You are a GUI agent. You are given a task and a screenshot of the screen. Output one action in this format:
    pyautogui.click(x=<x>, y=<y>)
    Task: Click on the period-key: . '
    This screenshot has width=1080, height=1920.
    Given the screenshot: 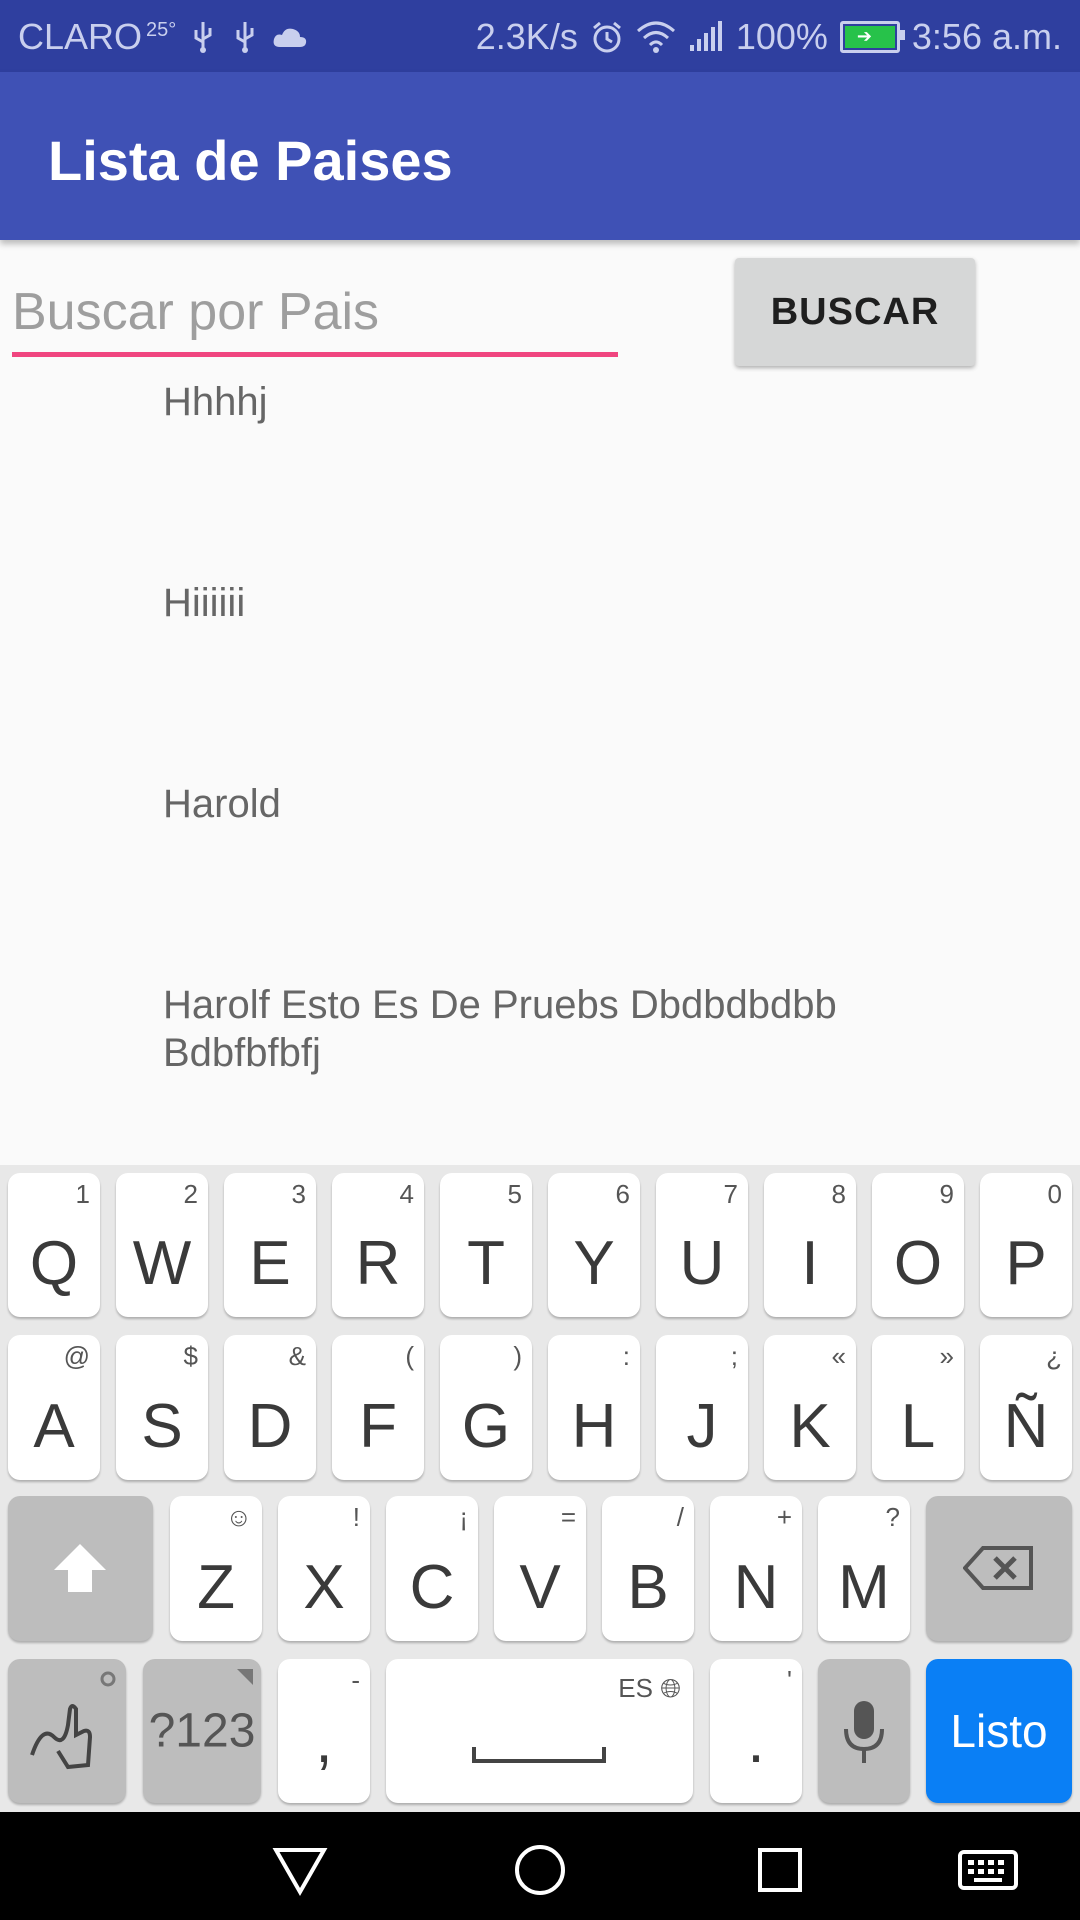 What is the action you would take?
    pyautogui.click(x=756, y=1731)
    